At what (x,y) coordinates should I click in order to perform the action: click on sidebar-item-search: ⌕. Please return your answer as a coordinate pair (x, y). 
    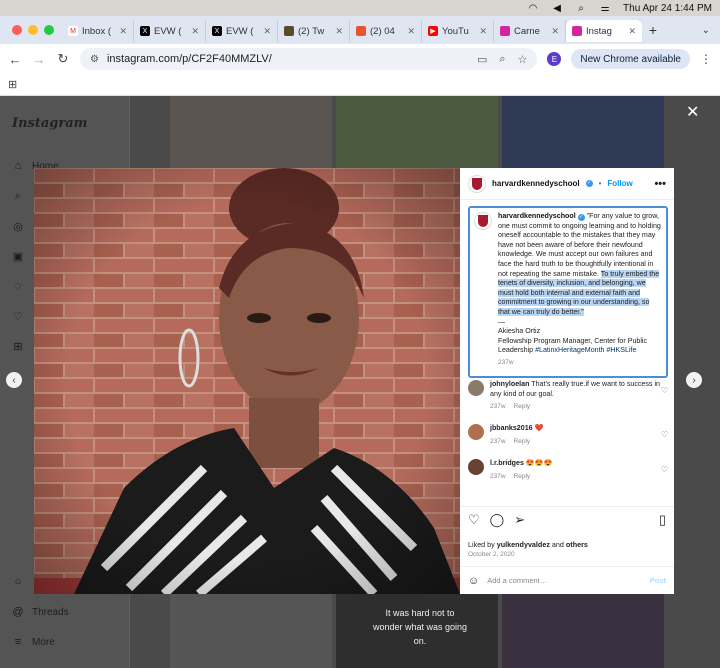
    Looking at the image, I should click on (18, 196).